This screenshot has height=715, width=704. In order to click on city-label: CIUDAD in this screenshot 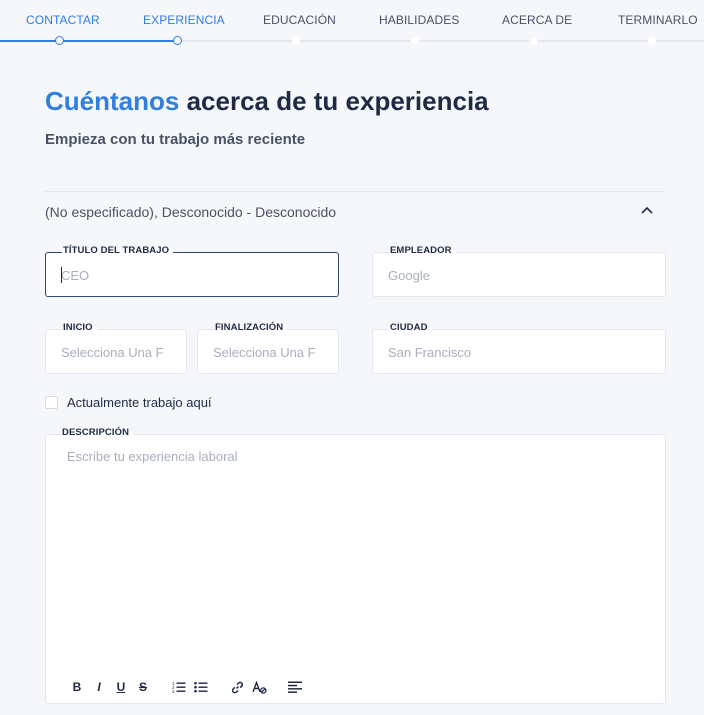, I will do `click(410, 327)`.